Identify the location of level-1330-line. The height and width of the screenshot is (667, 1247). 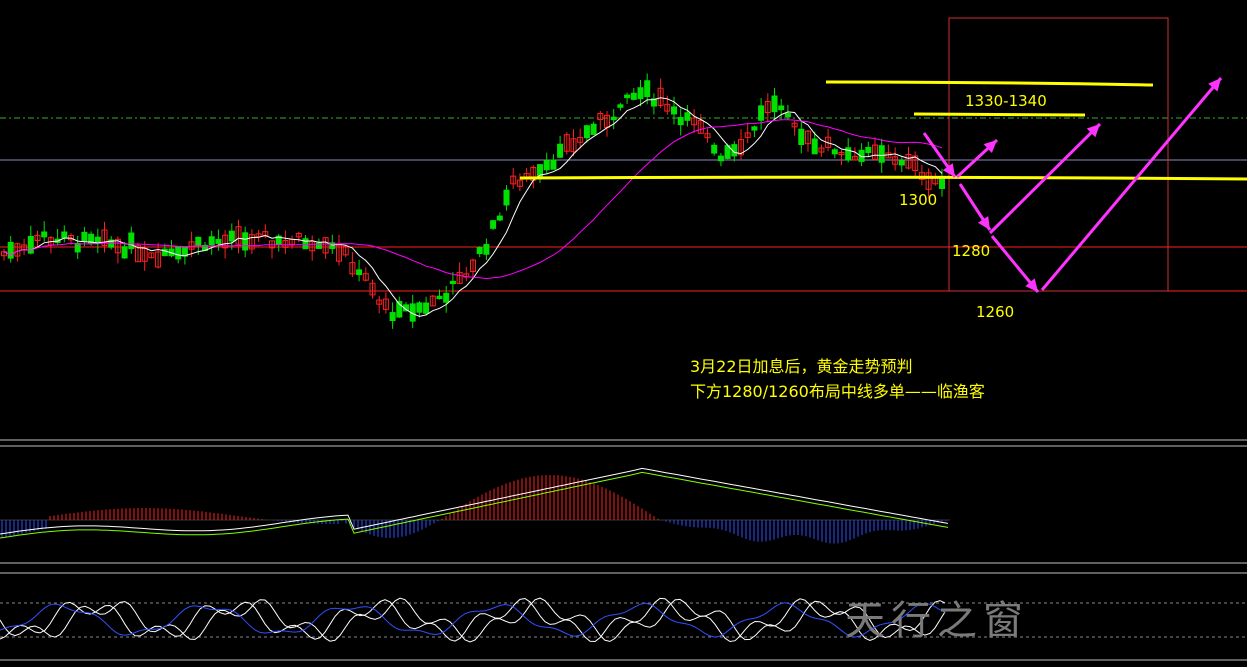
(999, 114).